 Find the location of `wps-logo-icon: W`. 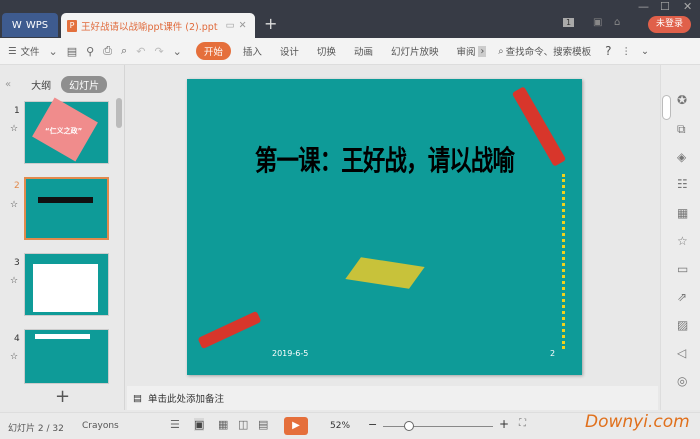

wps-logo-icon: W is located at coordinates (16, 25).